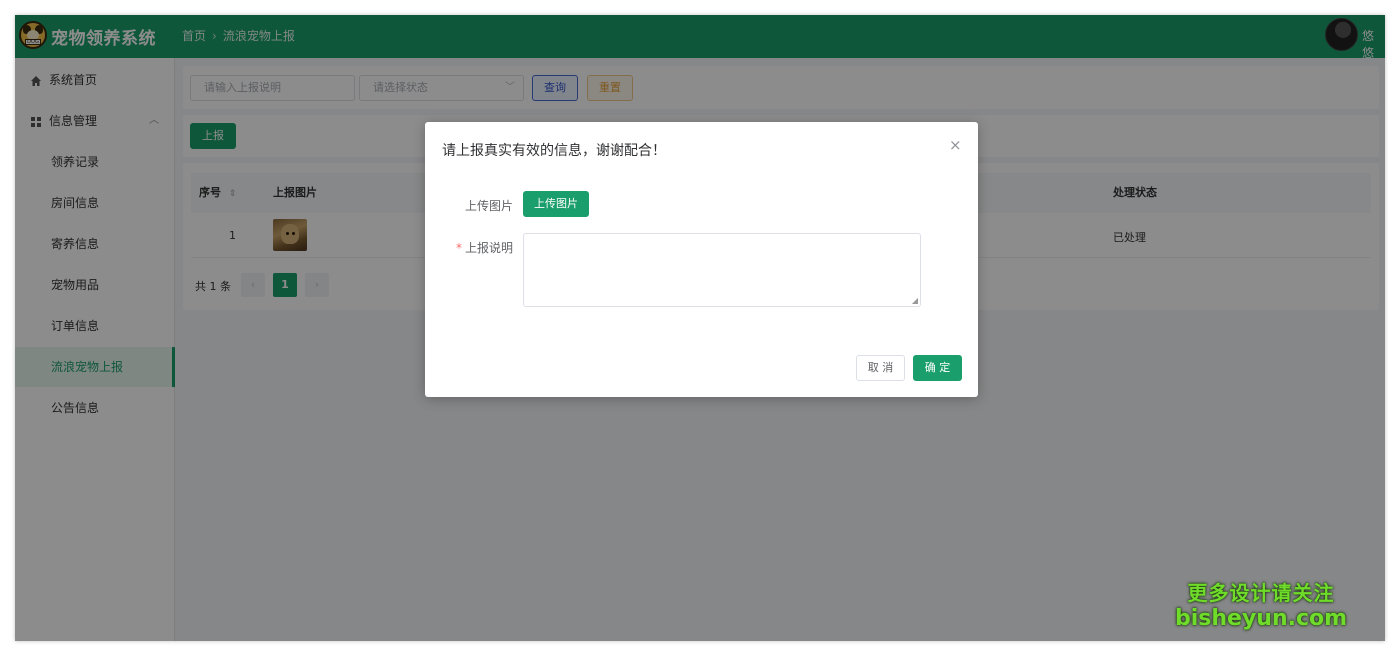 The height and width of the screenshot is (656, 1400). What do you see at coordinates (484, 248) in the screenshot?
I see `report-desc-label: * 上报说明` at bounding box center [484, 248].